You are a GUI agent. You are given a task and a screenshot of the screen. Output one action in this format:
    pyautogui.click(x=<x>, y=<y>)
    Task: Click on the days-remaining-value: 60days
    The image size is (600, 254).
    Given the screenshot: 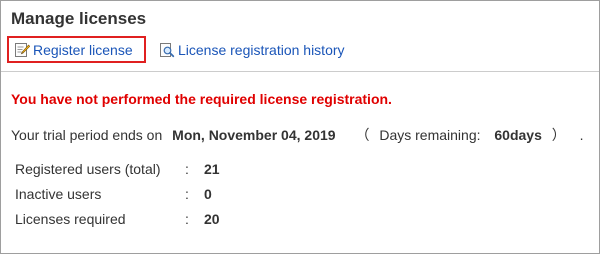 What is the action you would take?
    pyautogui.click(x=518, y=135)
    